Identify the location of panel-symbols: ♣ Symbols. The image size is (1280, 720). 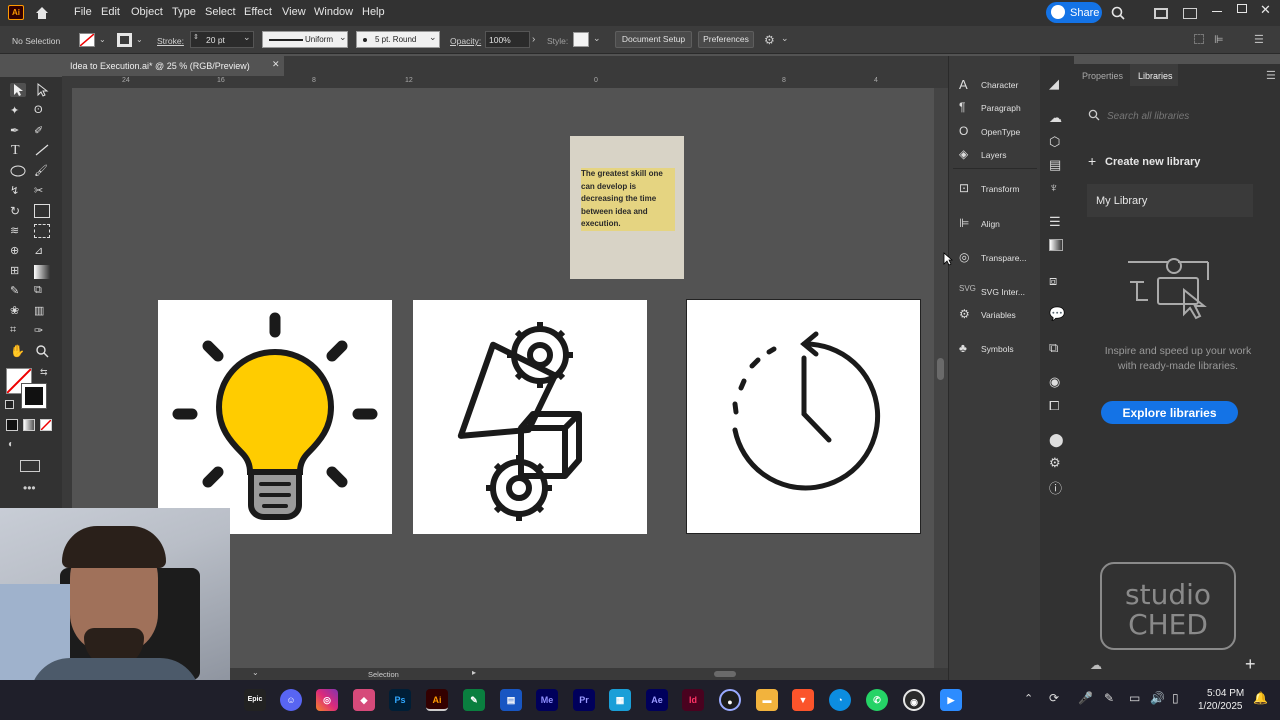
(995, 348).